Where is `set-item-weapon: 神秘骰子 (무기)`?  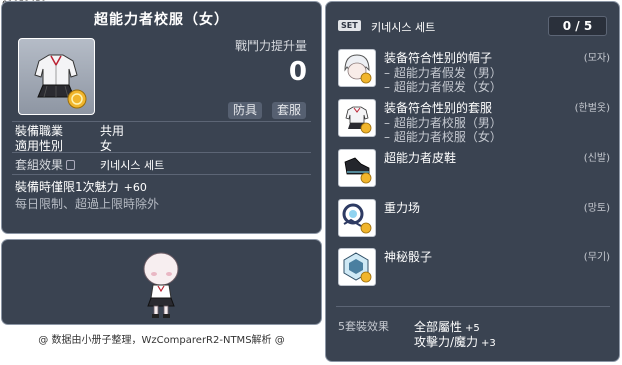 set-item-weapon: 神秘骰子 (무기) is located at coordinates (474, 268).